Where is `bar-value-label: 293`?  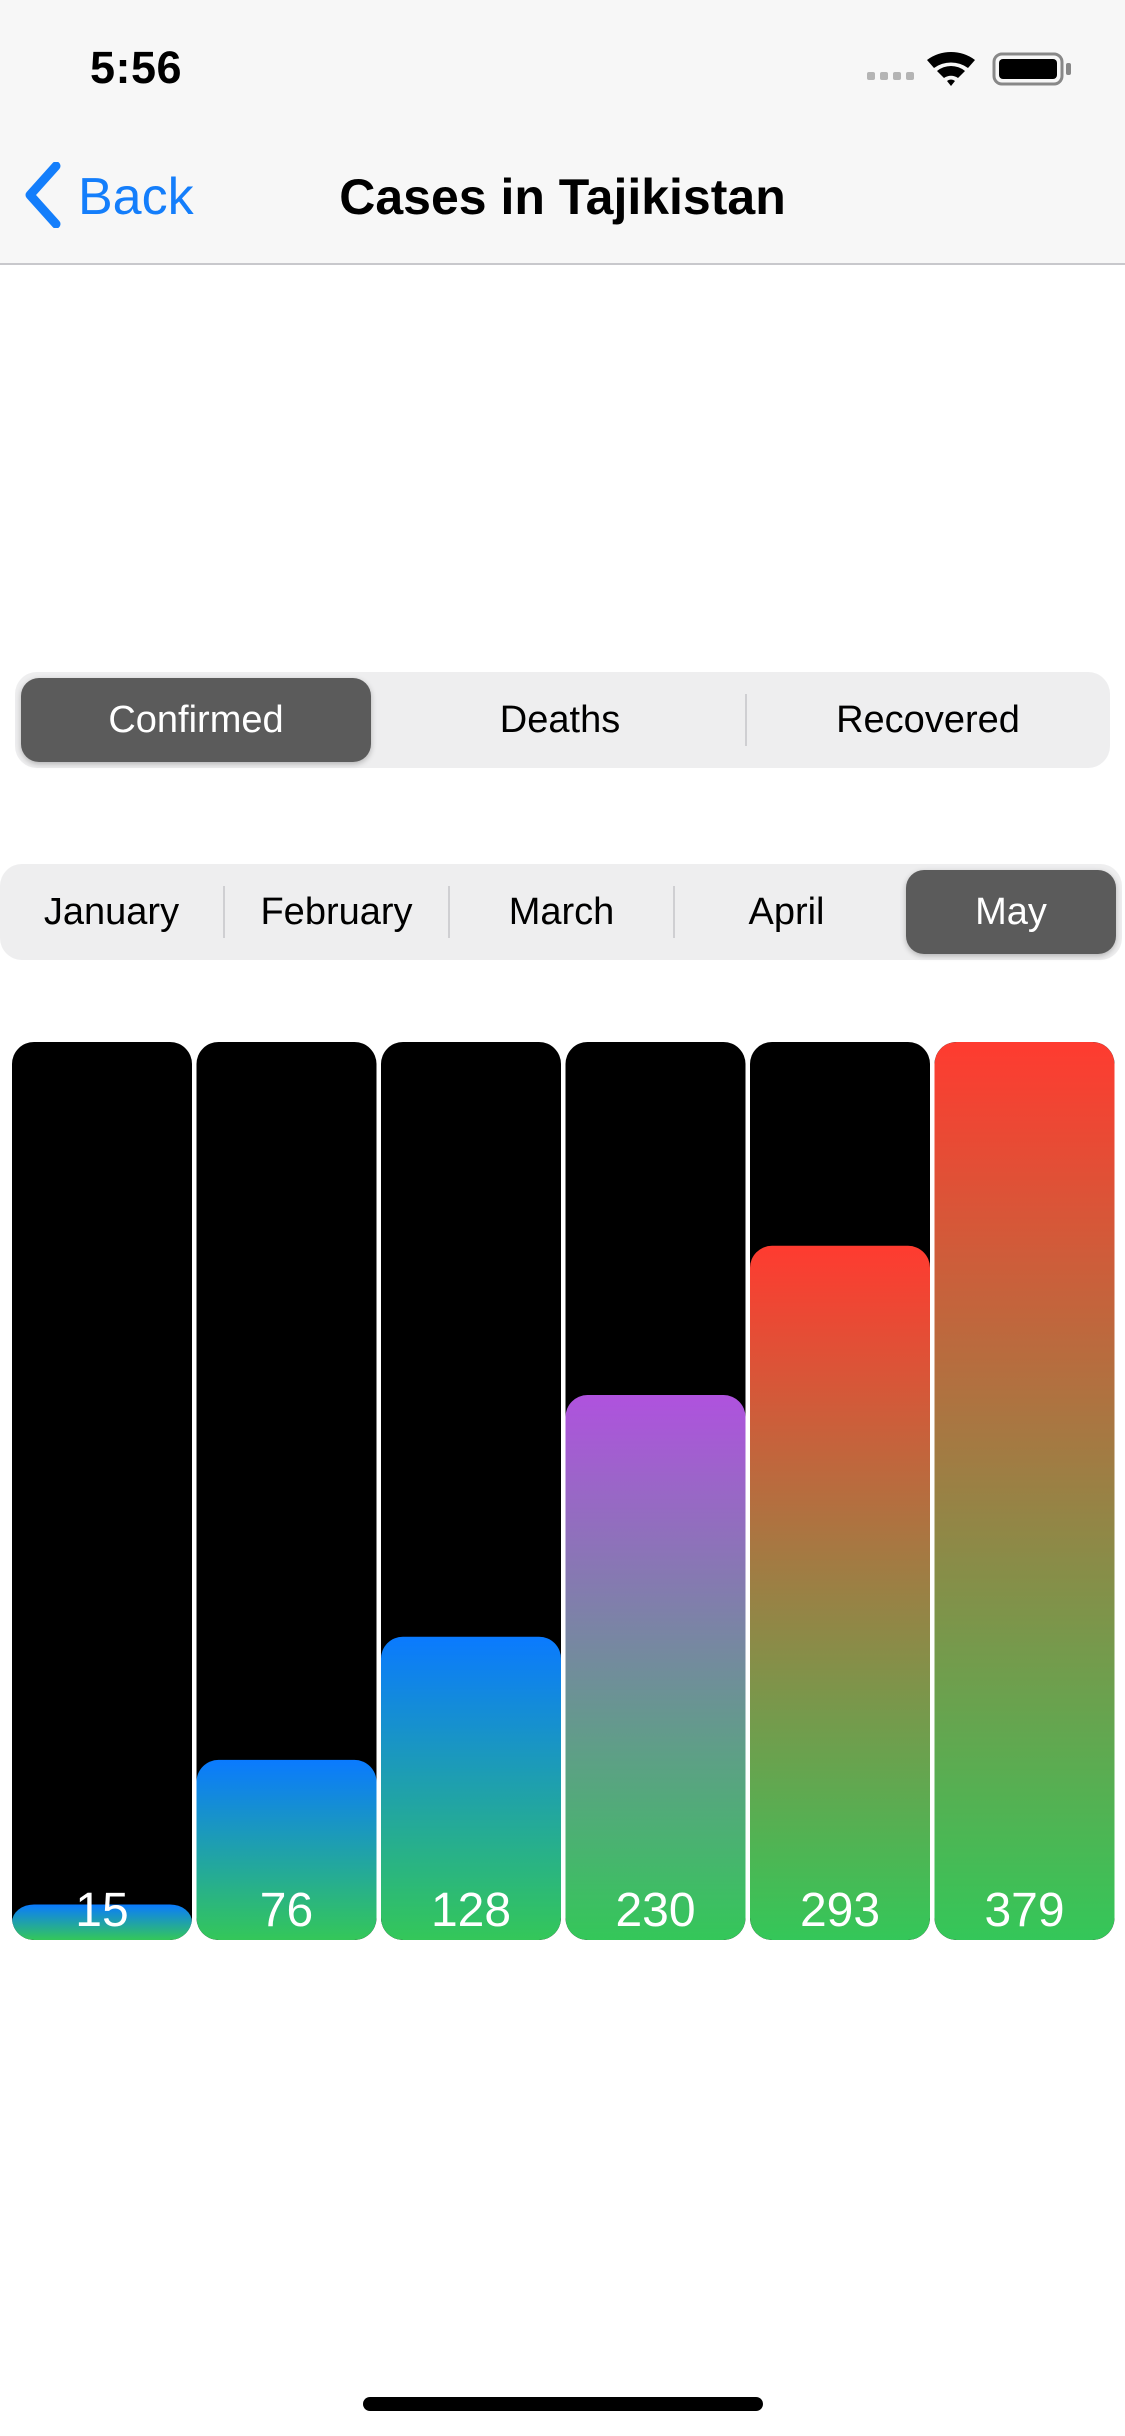 bar-value-label: 293 is located at coordinates (840, 1910).